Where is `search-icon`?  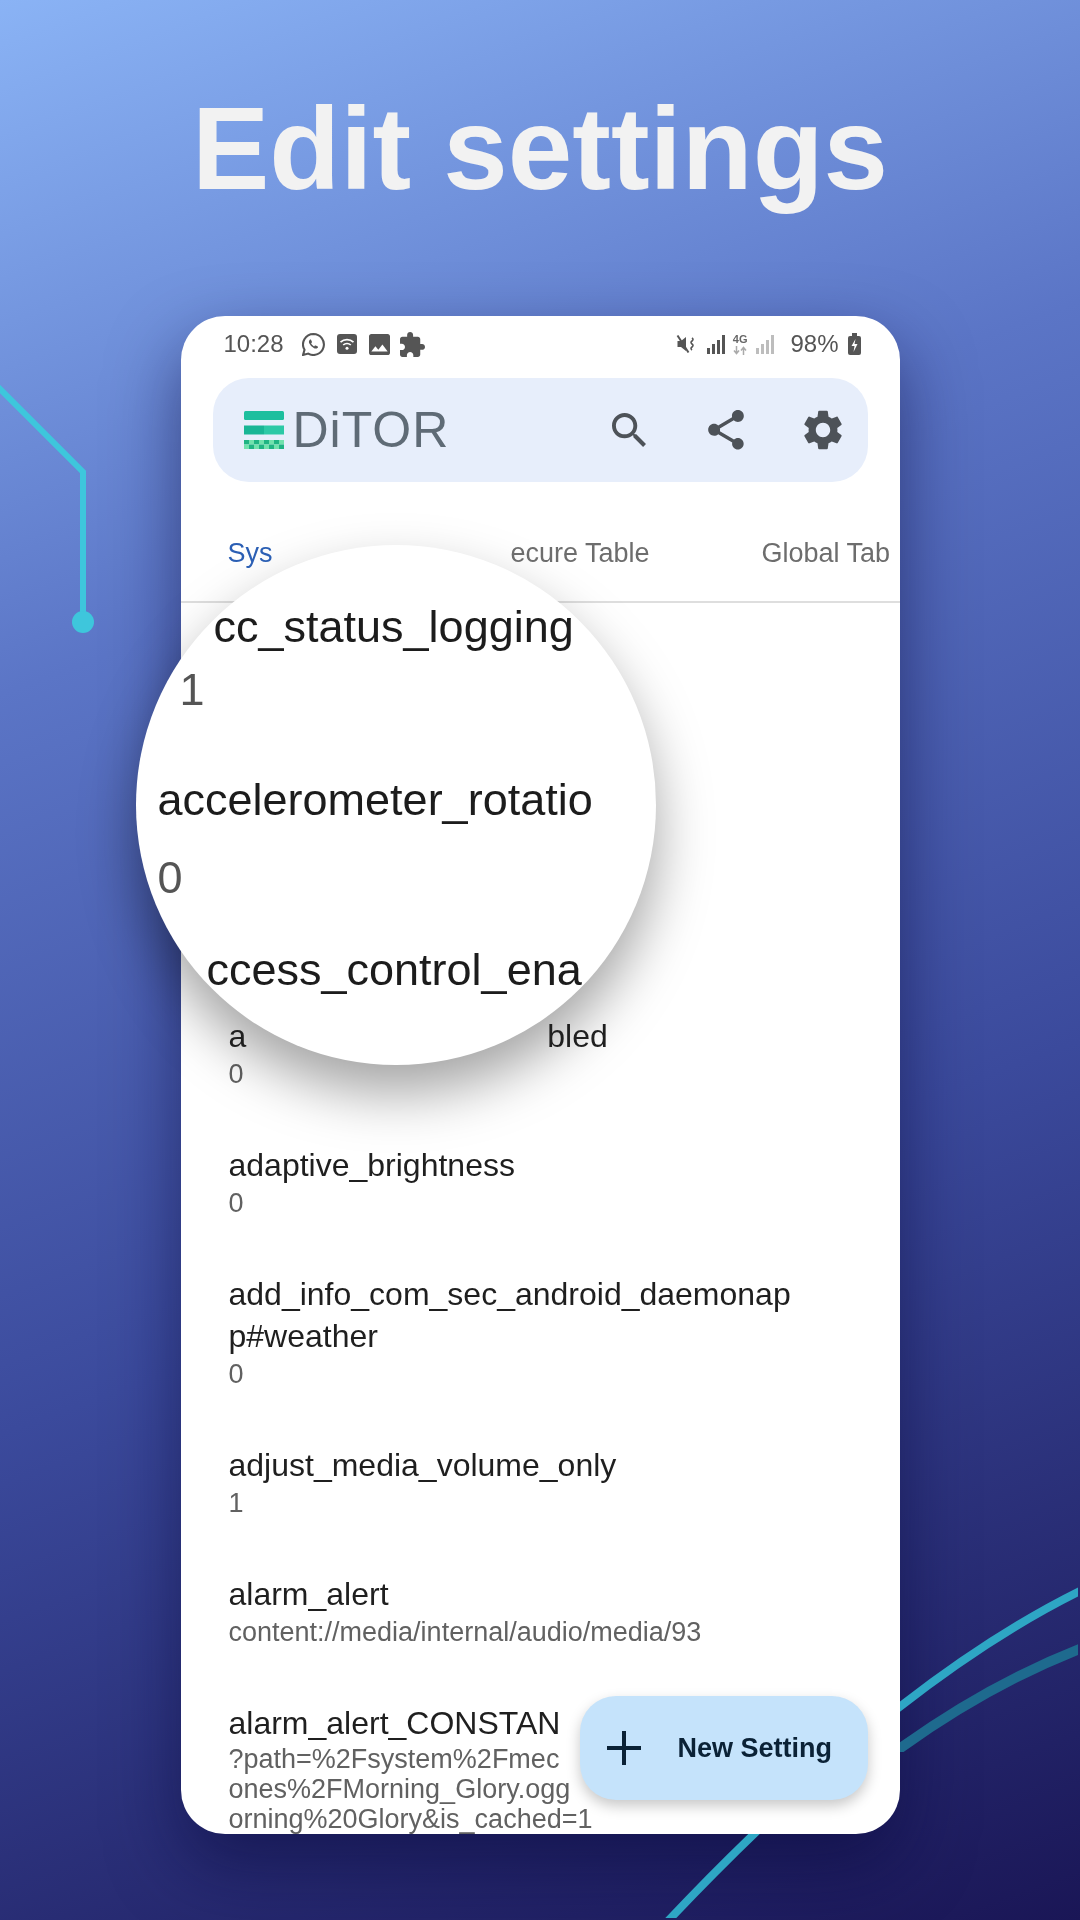
search-icon is located at coordinates (628, 430).